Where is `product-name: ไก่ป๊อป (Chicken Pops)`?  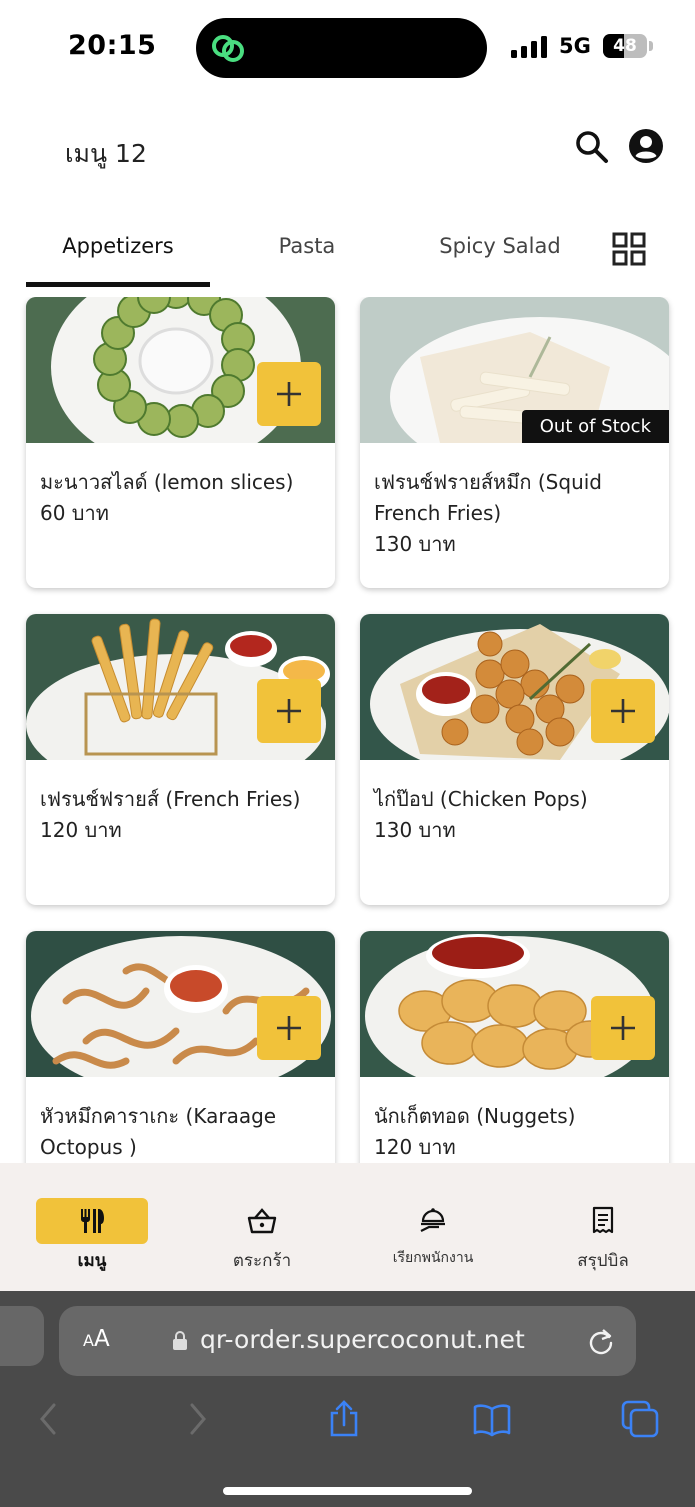 product-name: ไก่ป๊อป (Chicken Pops) is located at coordinates (481, 799).